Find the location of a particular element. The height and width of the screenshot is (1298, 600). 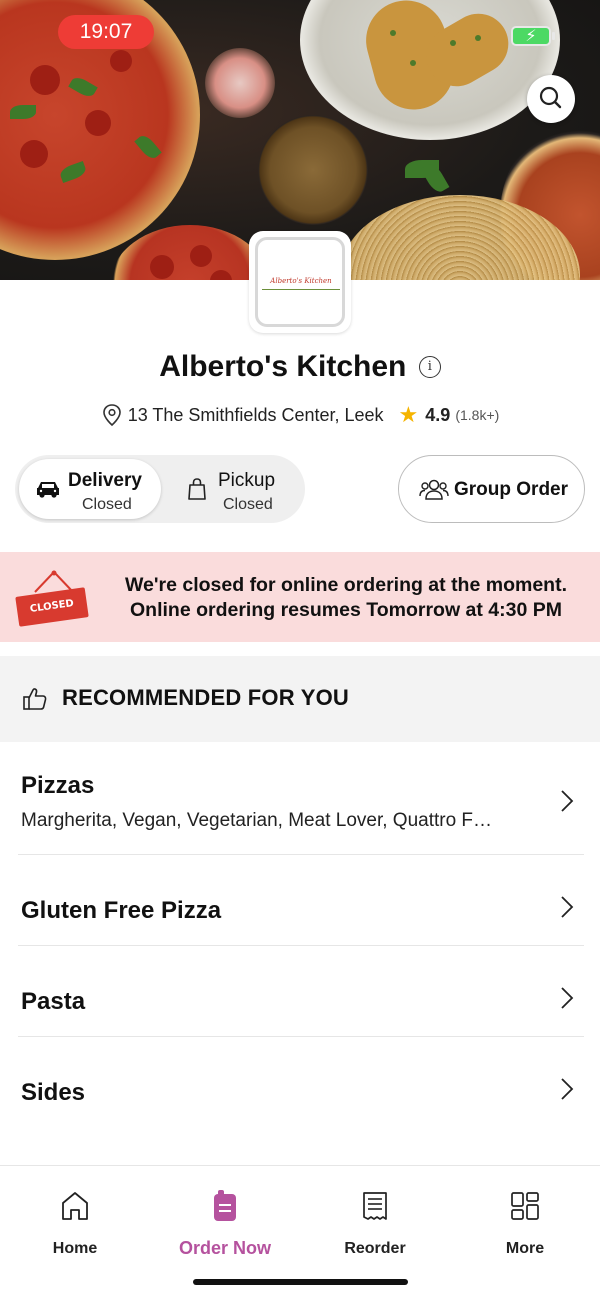

logo-text: Alberto's Kitchen is located at coordinates (301, 281).